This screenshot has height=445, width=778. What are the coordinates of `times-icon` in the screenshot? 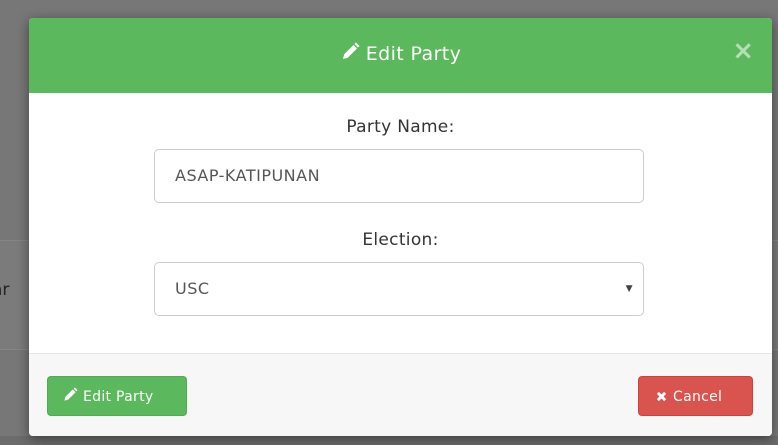 It's located at (661, 399).